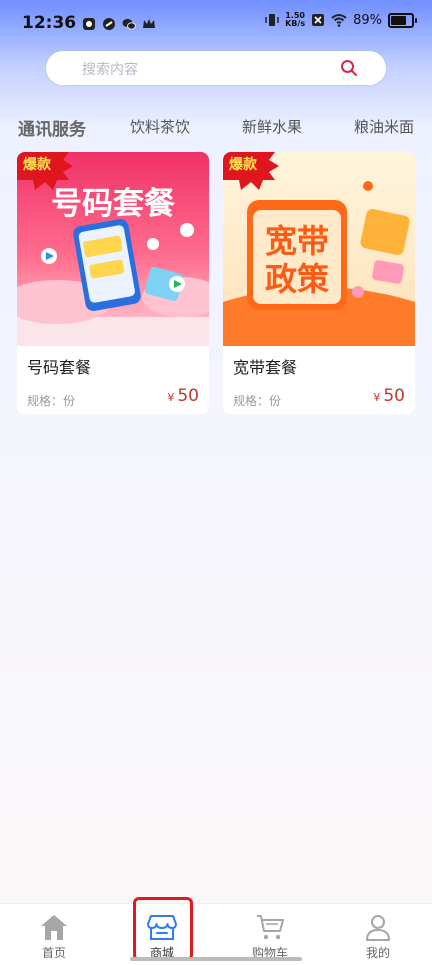 Image resolution: width=432 pixels, height=965 pixels. I want to click on vibrate-icon, so click(272, 20).